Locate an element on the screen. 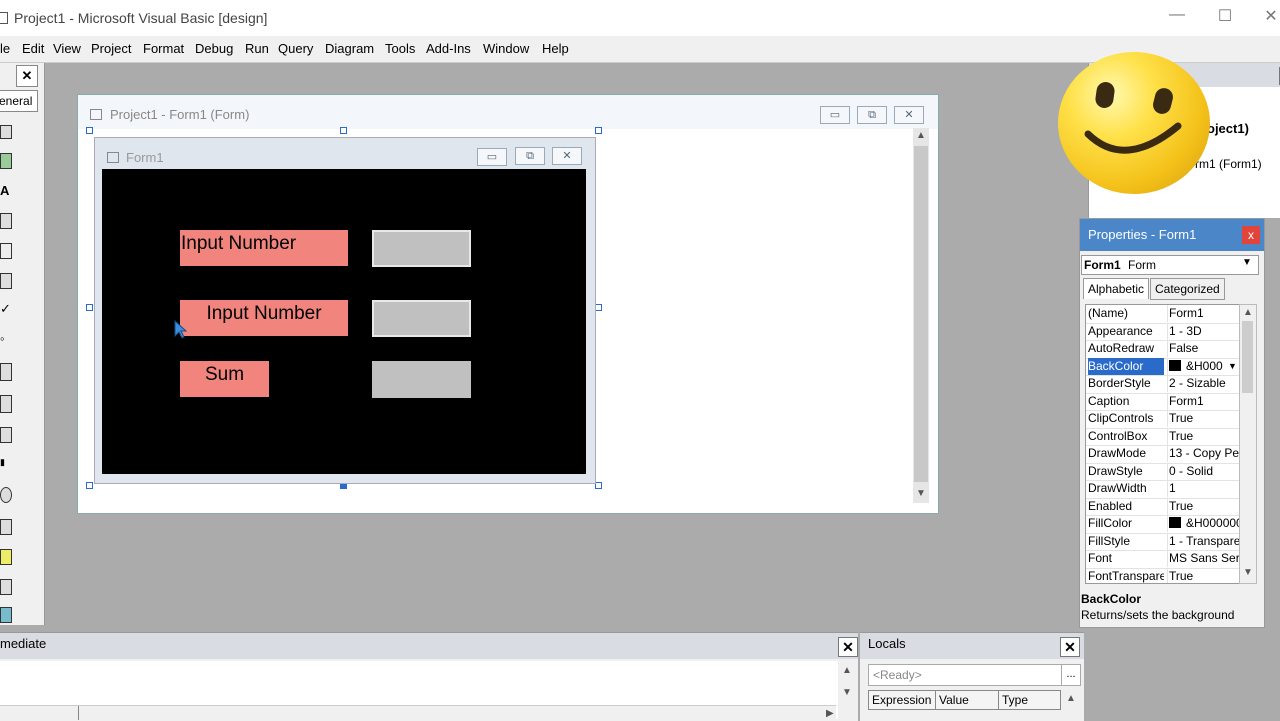  property-row: Enabled True is located at coordinates (1163, 506).